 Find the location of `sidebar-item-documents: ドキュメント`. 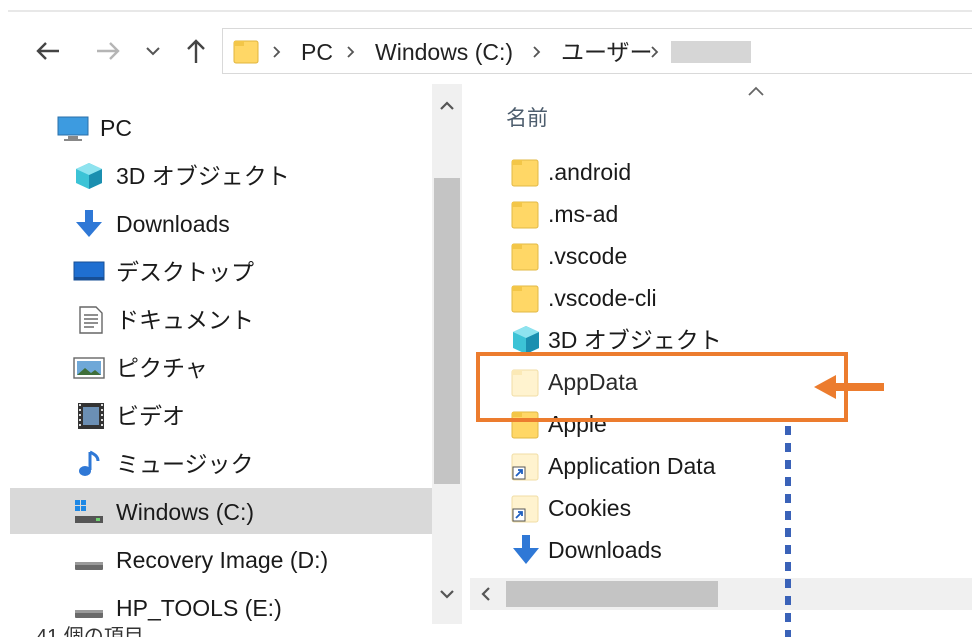

sidebar-item-documents: ドキュメント is located at coordinates (221, 319).